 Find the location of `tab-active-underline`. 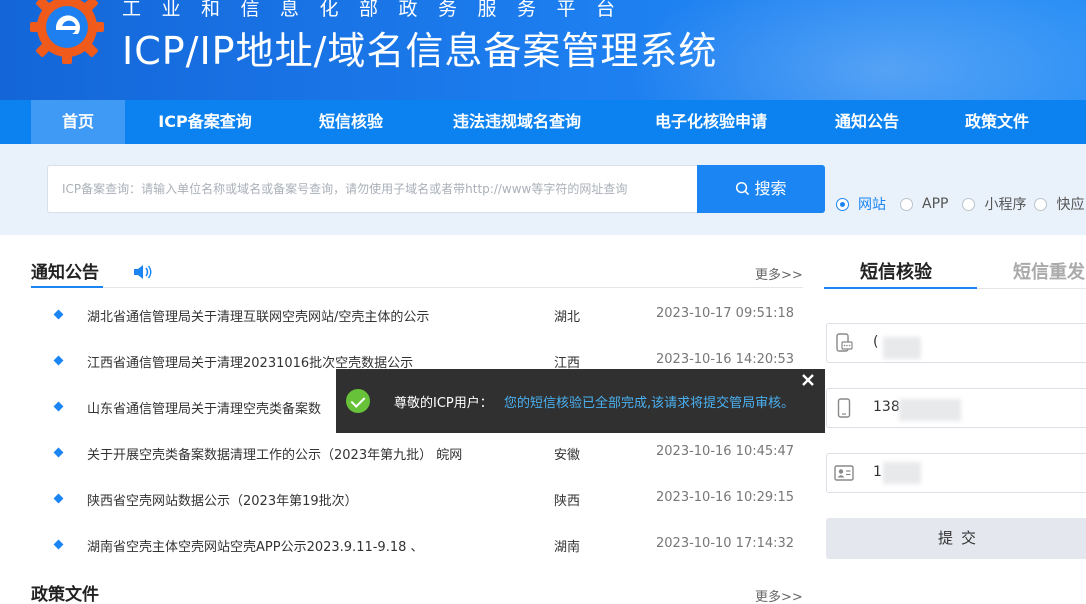

tab-active-underline is located at coordinates (900, 288).